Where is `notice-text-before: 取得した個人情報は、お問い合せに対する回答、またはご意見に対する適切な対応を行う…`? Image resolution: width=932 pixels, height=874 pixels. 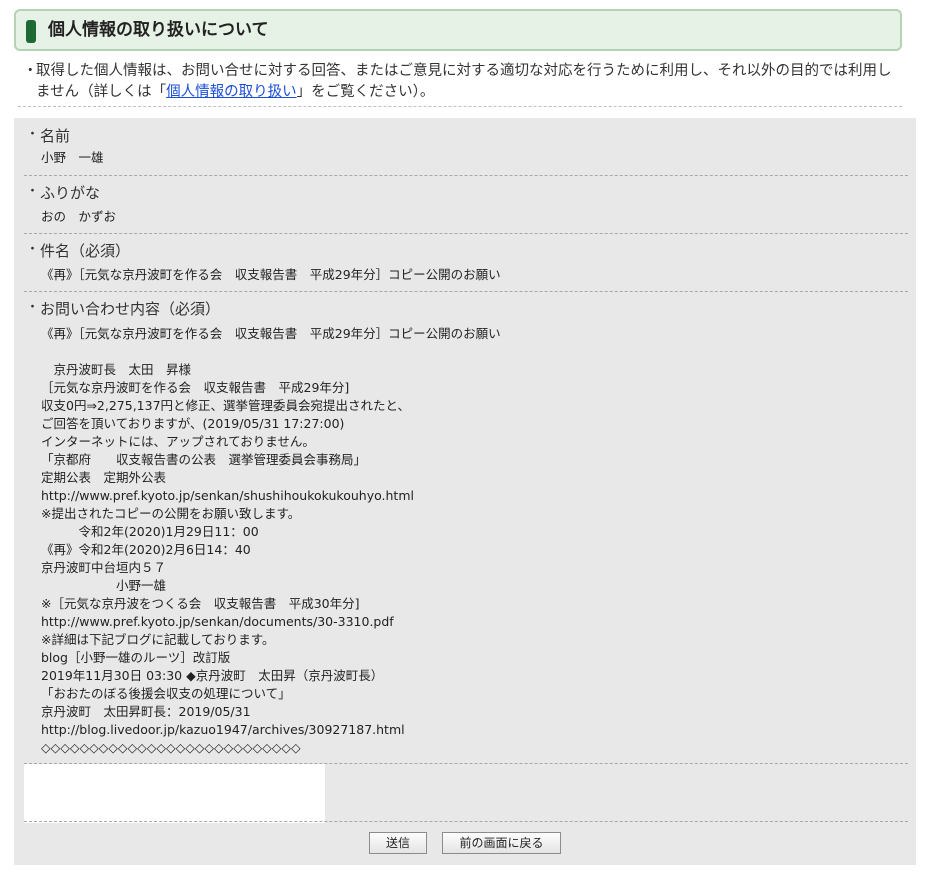 notice-text-before: 取得した個人情報は、お問い合せに対する回答、またはご意見に対する適切な対応を行う… is located at coordinates (464, 81).